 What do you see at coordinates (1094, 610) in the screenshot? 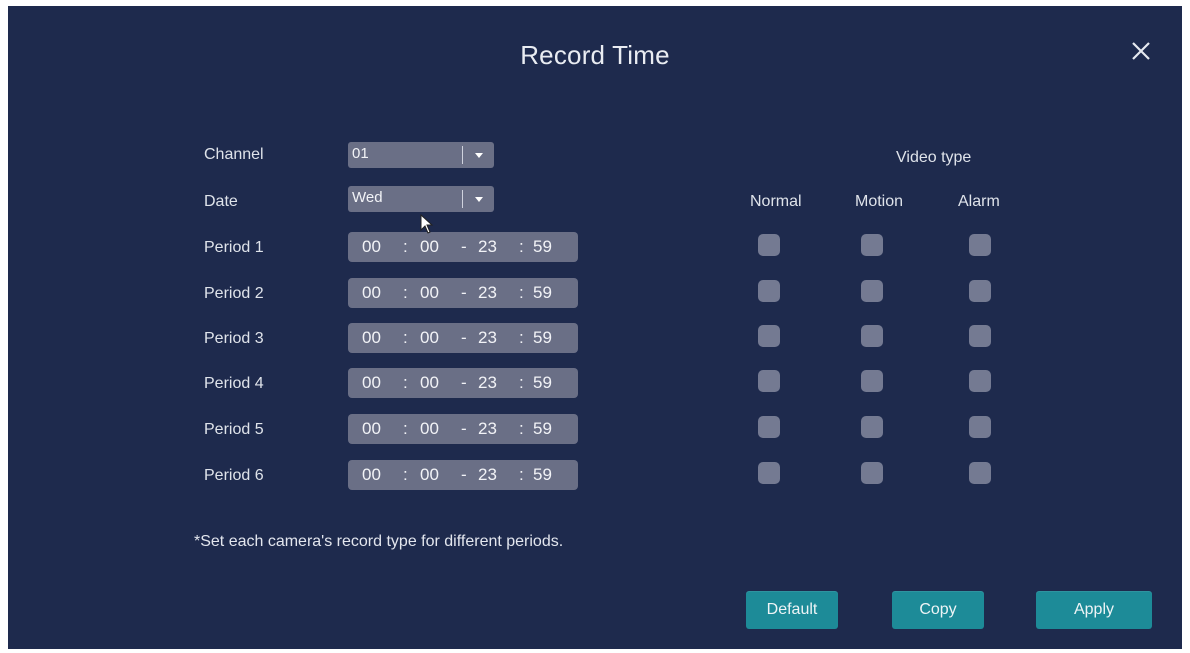
I see `apply-button: Apply` at bounding box center [1094, 610].